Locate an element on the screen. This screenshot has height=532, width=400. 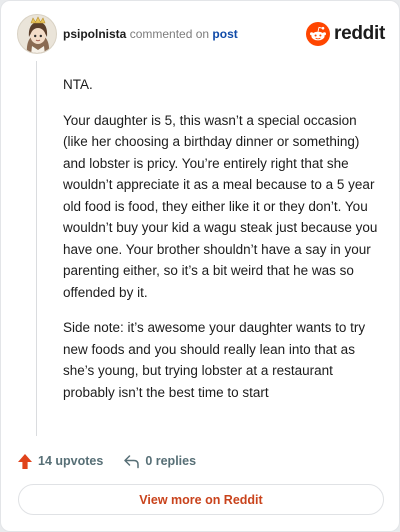
view-more-button: View more on Reddit is located at coordinates (201, 499).